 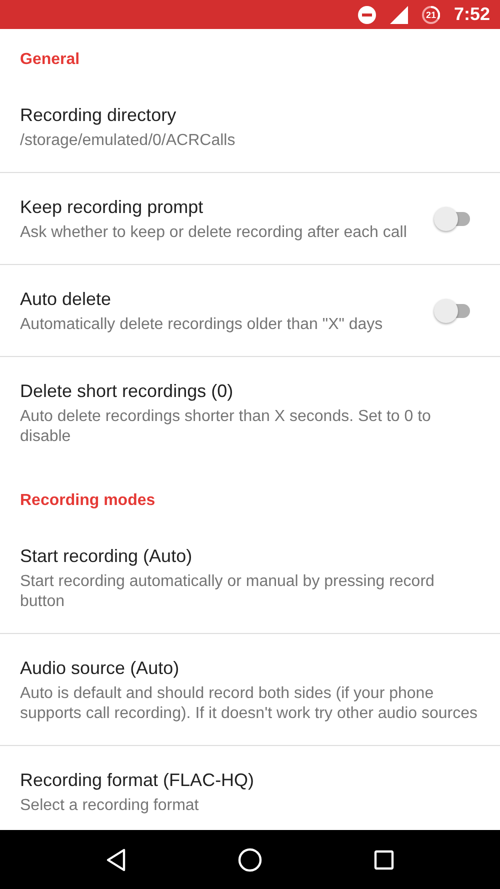 What do you see at coordinates (399, 15) in the screenshot?
I see `signal-icon` at bounding box center [399, 15].